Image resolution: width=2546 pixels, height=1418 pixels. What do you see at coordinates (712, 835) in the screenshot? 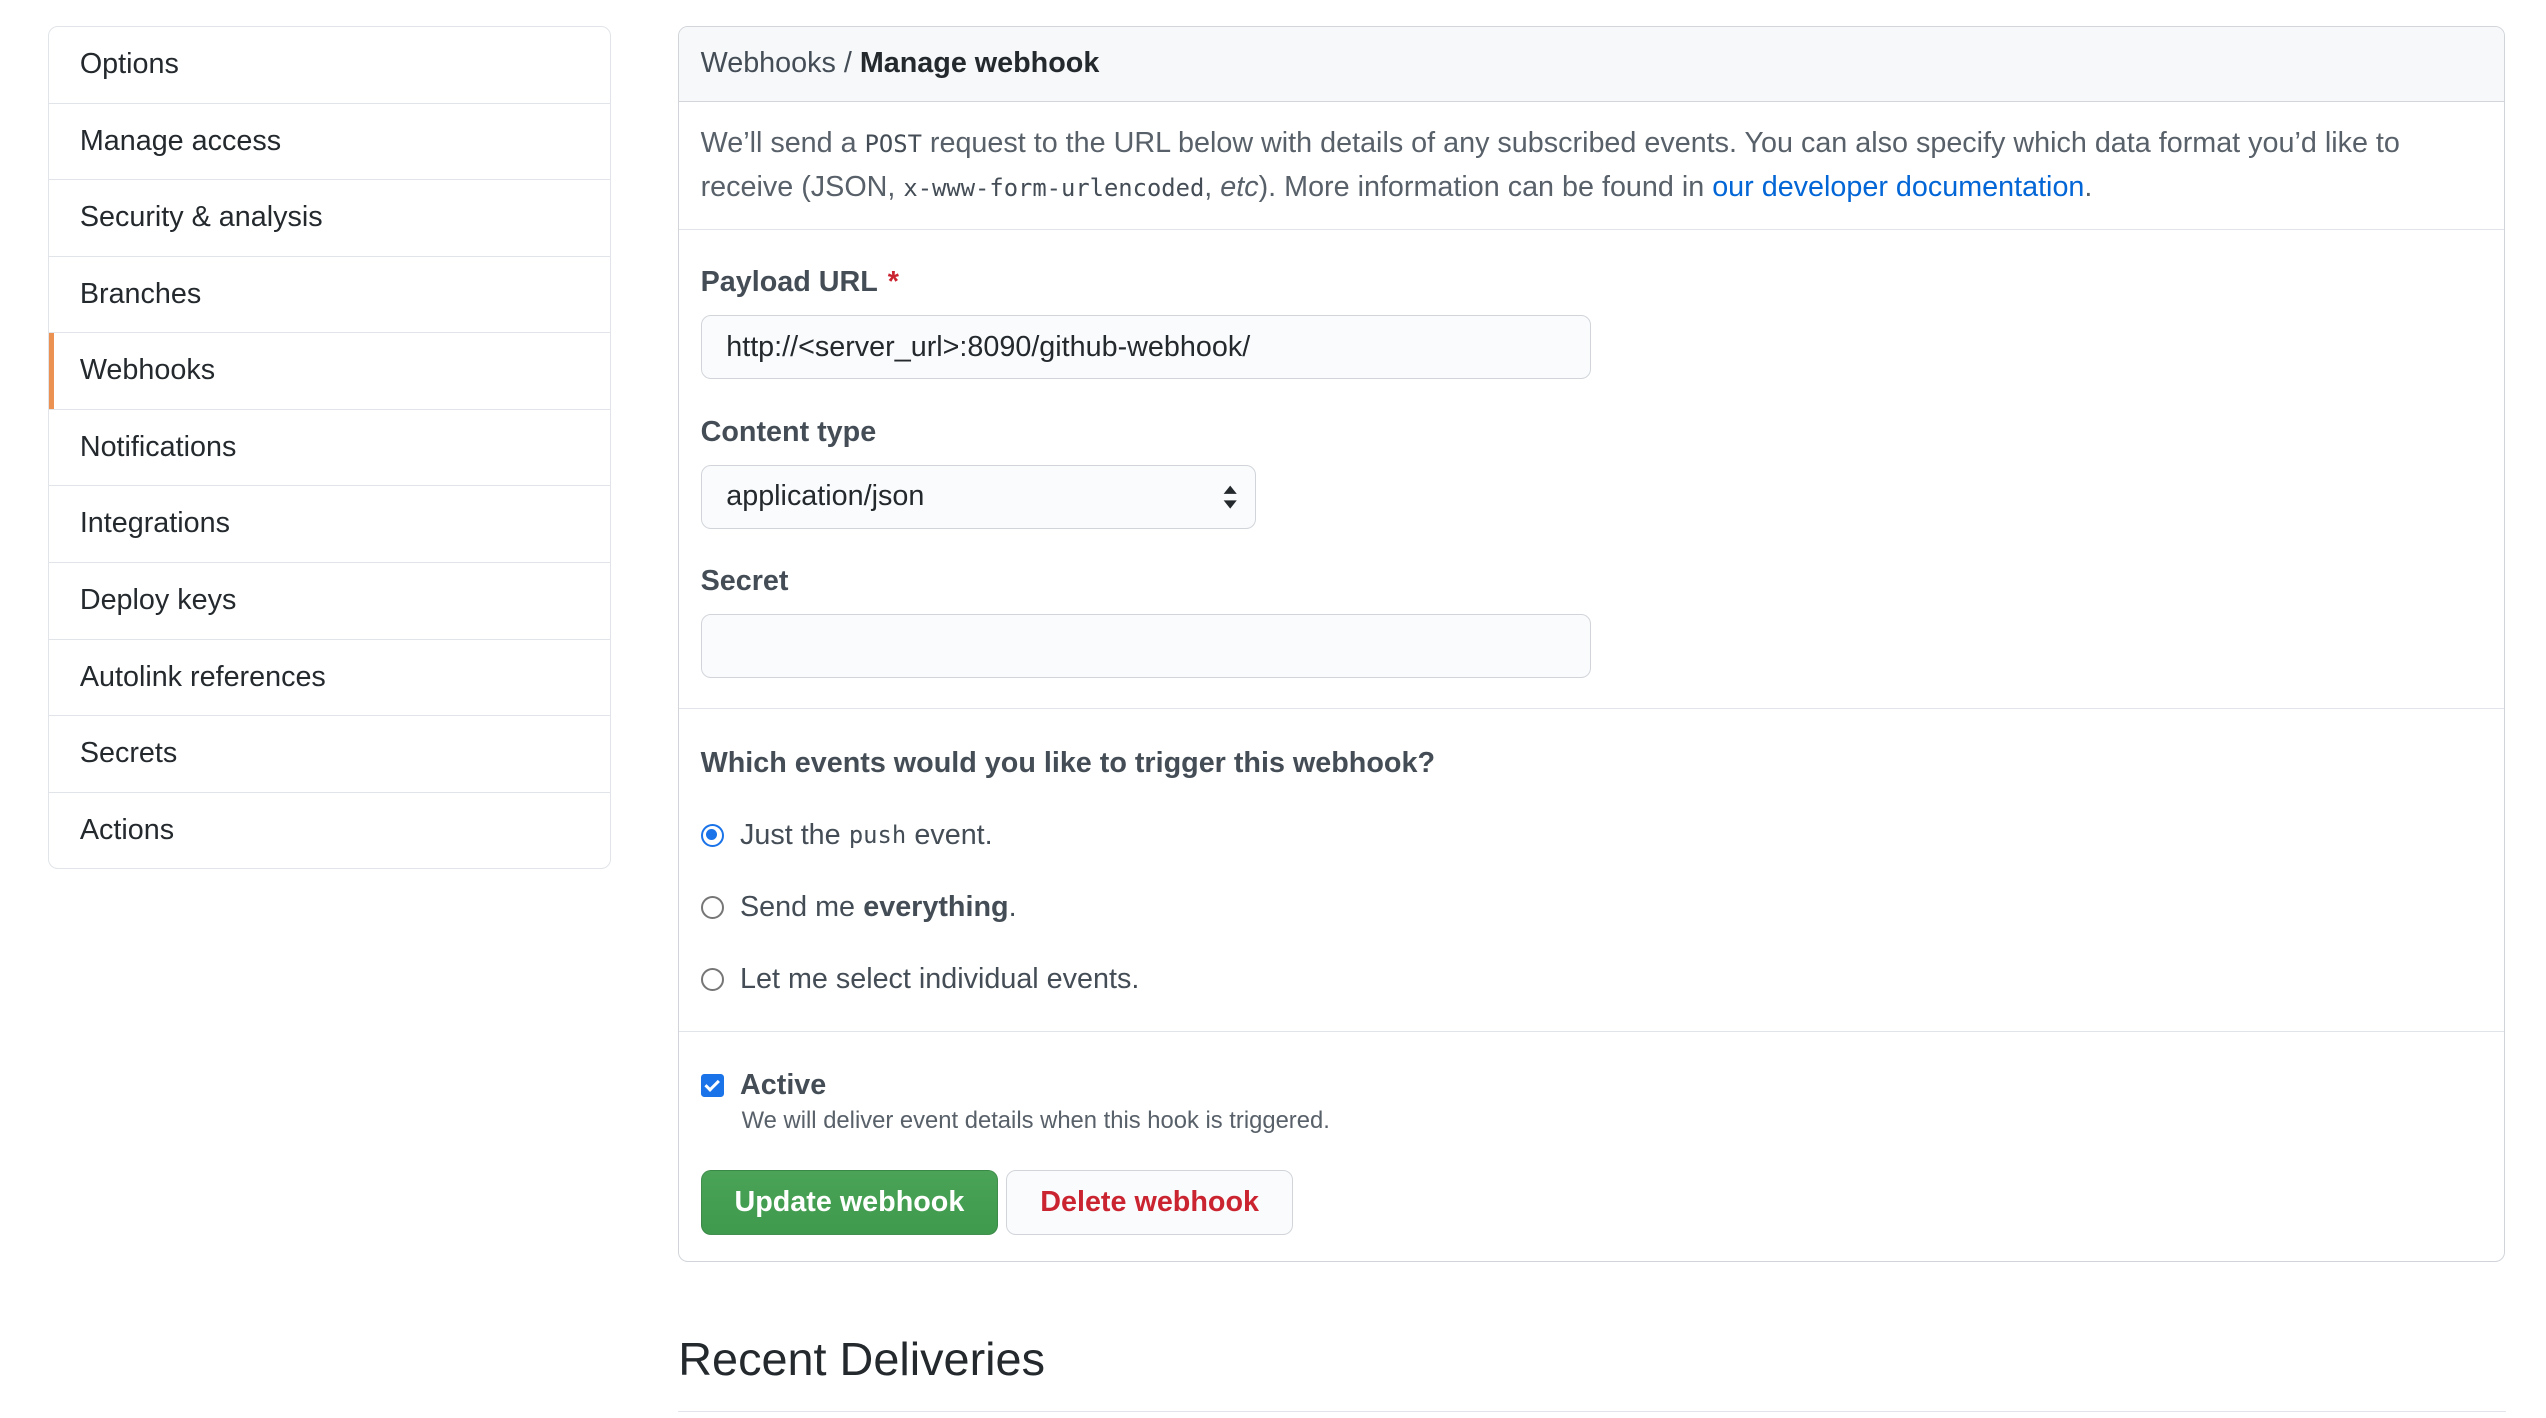
I see `radio-push` at bounding box center [712, 835].